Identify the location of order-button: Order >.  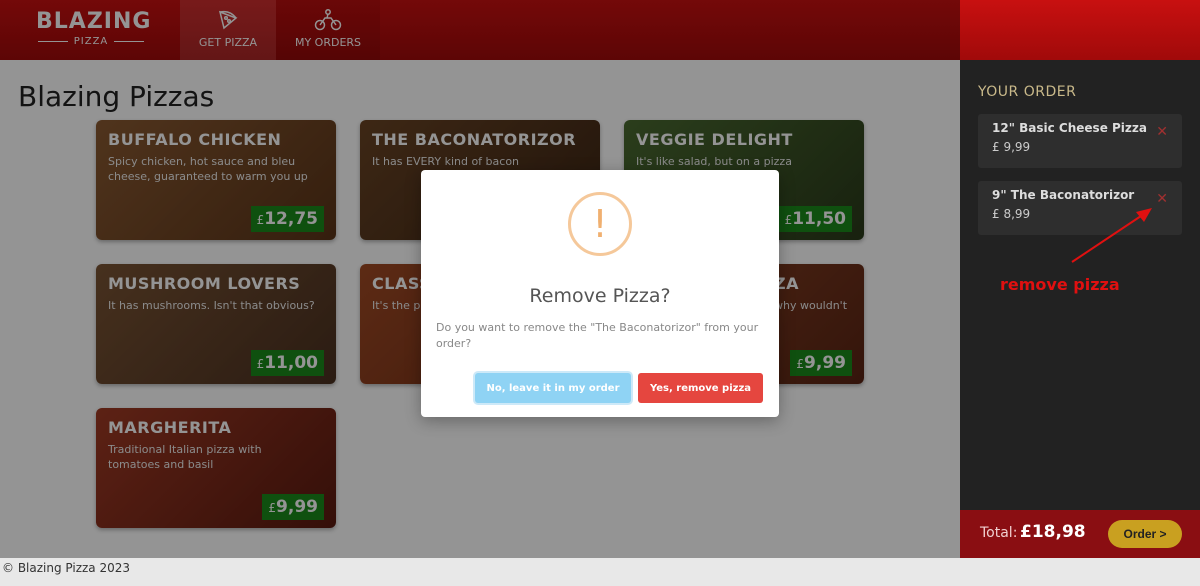
(1145, 534).